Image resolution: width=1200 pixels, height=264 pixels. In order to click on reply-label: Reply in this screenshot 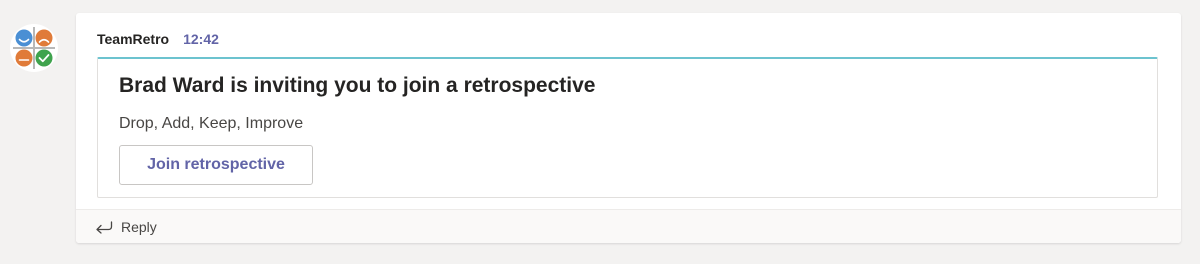, I will do `click(139, 227)`.